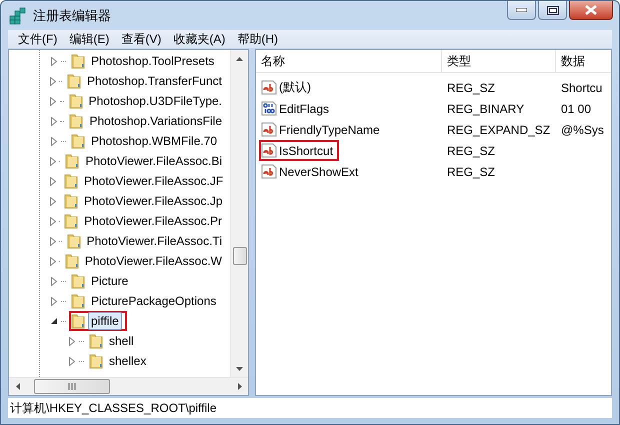  What do you see at coordinates (153, 221) in the screenshot?
I see `tree-item: PhotoViewer.FileAssoc.Pr` at bounding box center [153, 221].